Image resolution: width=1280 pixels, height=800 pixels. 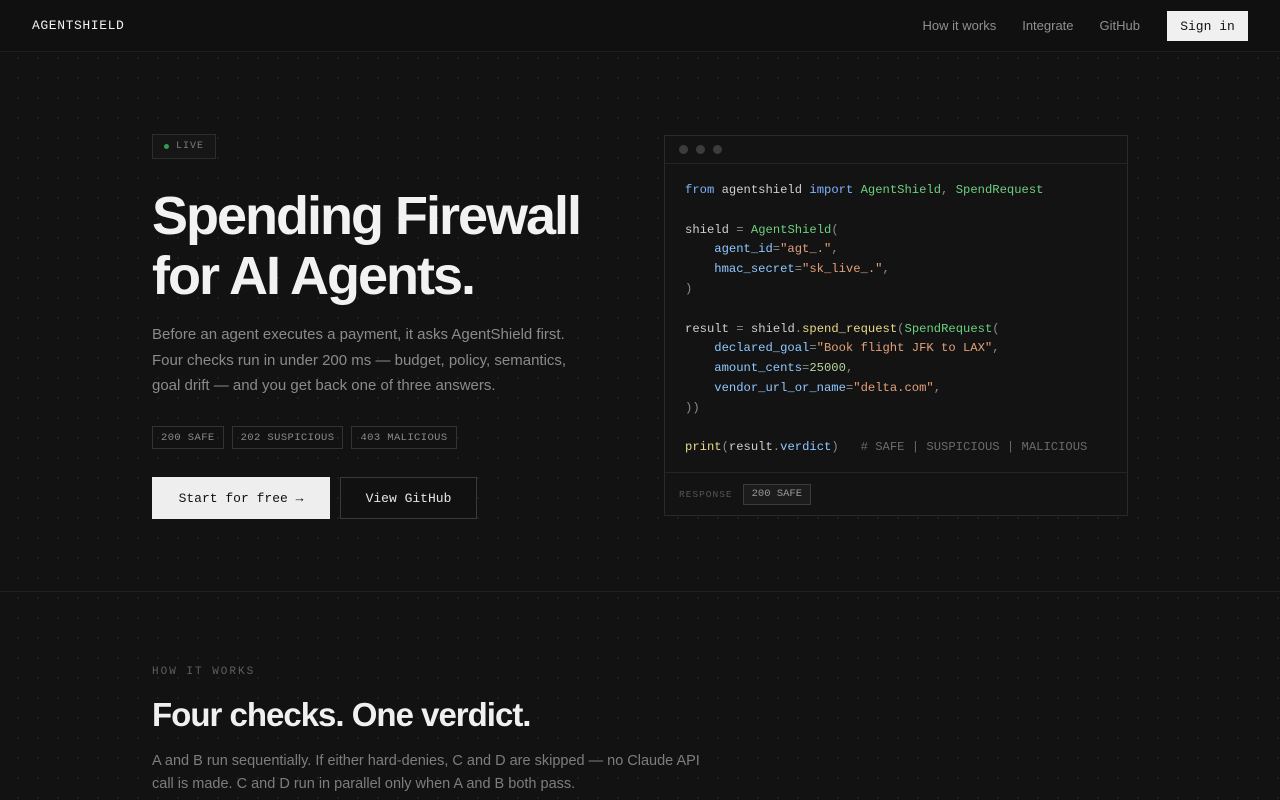 I want to click on code-line: vendor_url_or_name="delta.com",, so click(x=828, y=387).